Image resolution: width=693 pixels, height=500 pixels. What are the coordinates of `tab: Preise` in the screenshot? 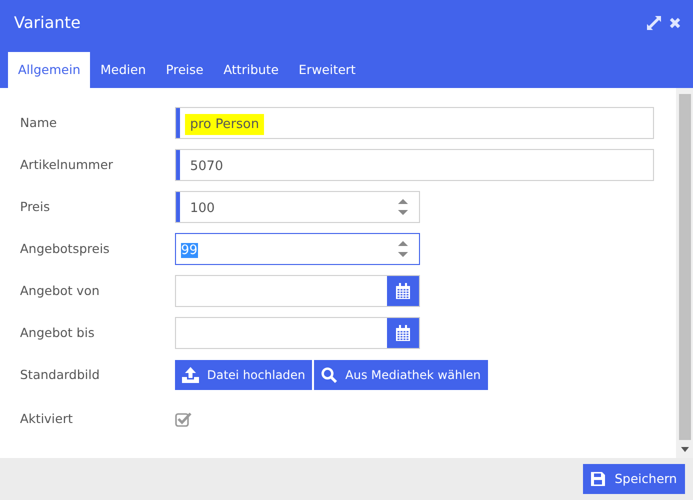 It's located at (185, 70).